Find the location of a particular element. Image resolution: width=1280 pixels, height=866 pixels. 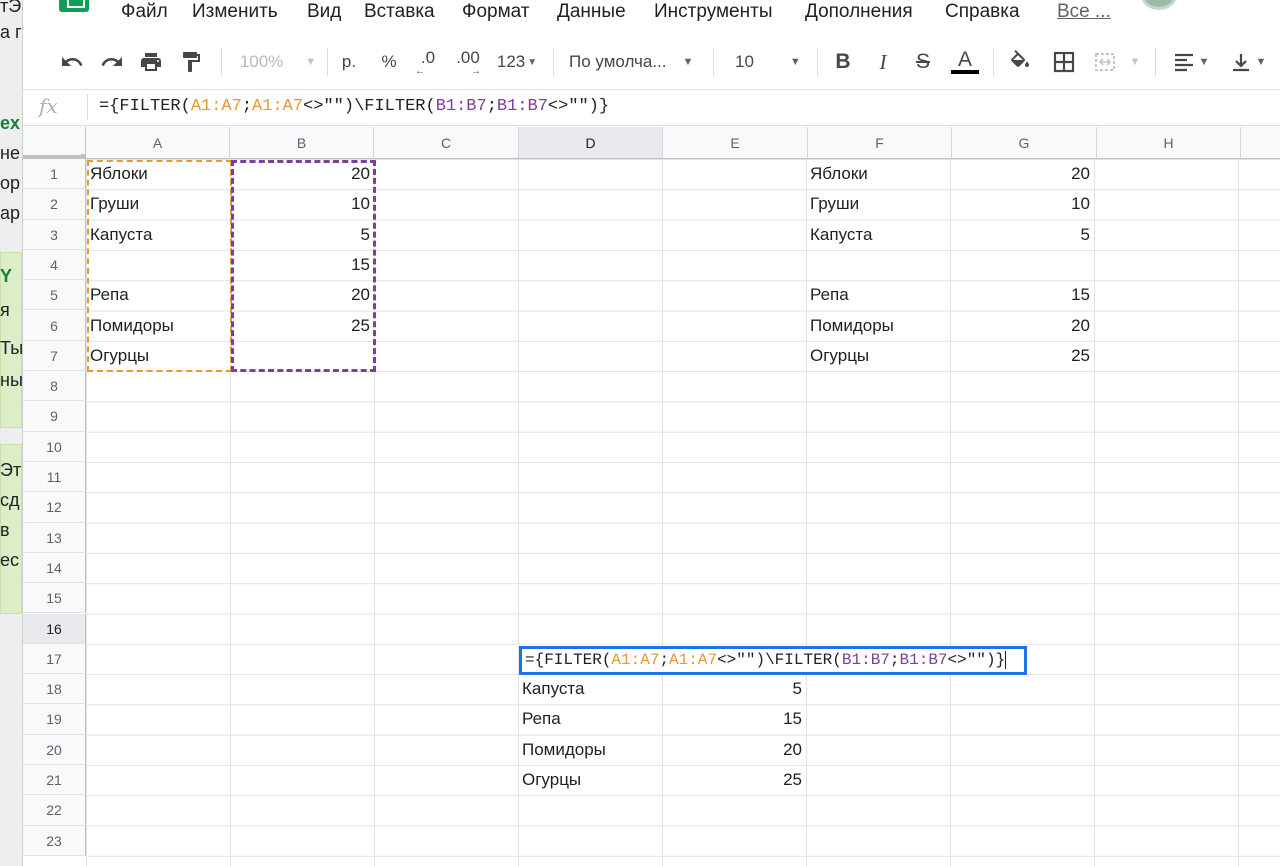

menu-format: Формат is located at coordinates (496, 12).